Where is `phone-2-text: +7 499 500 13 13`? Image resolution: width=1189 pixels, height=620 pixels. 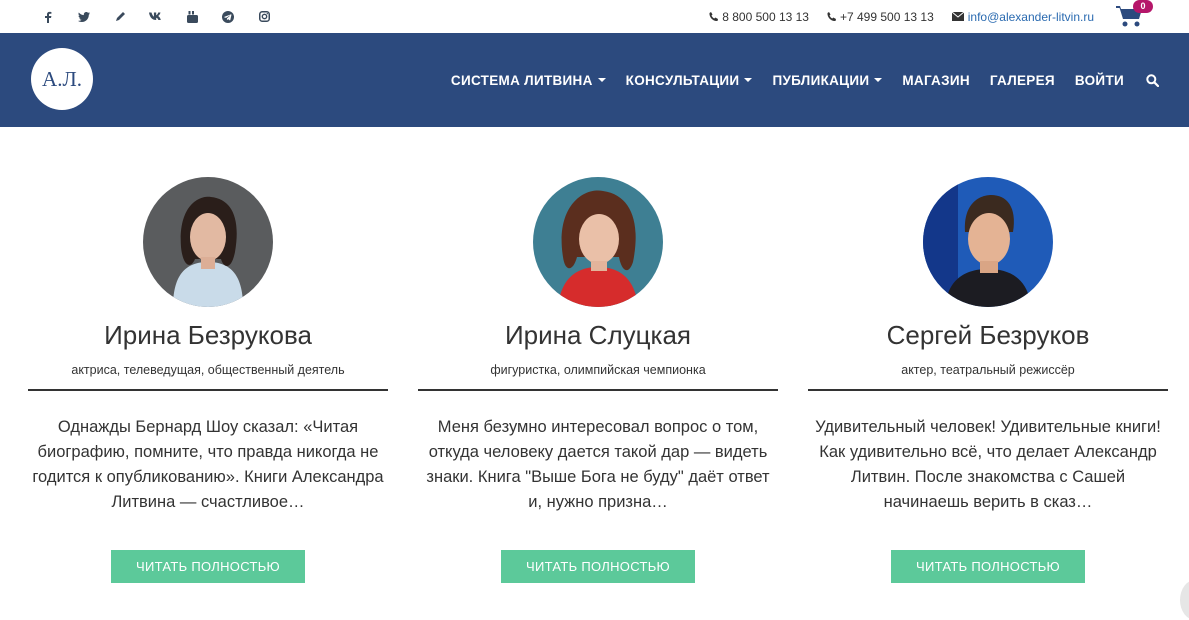
phone-2-text: +7 499 500 13 13 is located at coordinates (886, 16).